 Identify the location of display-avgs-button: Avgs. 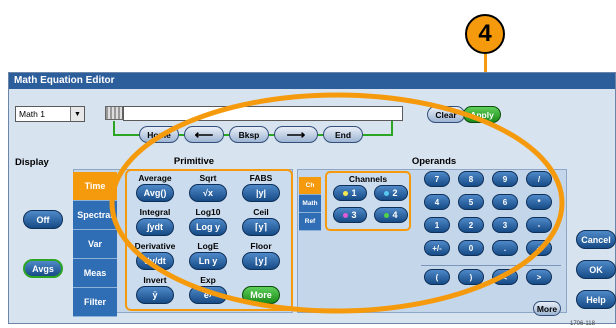
(43, 268).